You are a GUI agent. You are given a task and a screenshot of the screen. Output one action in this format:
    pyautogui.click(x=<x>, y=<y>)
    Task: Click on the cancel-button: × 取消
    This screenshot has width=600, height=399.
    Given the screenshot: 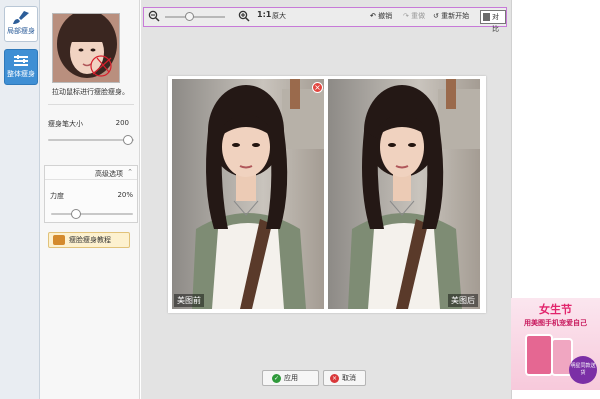 What is the action you would take?
    pyautogui.click(x=344, y=378)
    